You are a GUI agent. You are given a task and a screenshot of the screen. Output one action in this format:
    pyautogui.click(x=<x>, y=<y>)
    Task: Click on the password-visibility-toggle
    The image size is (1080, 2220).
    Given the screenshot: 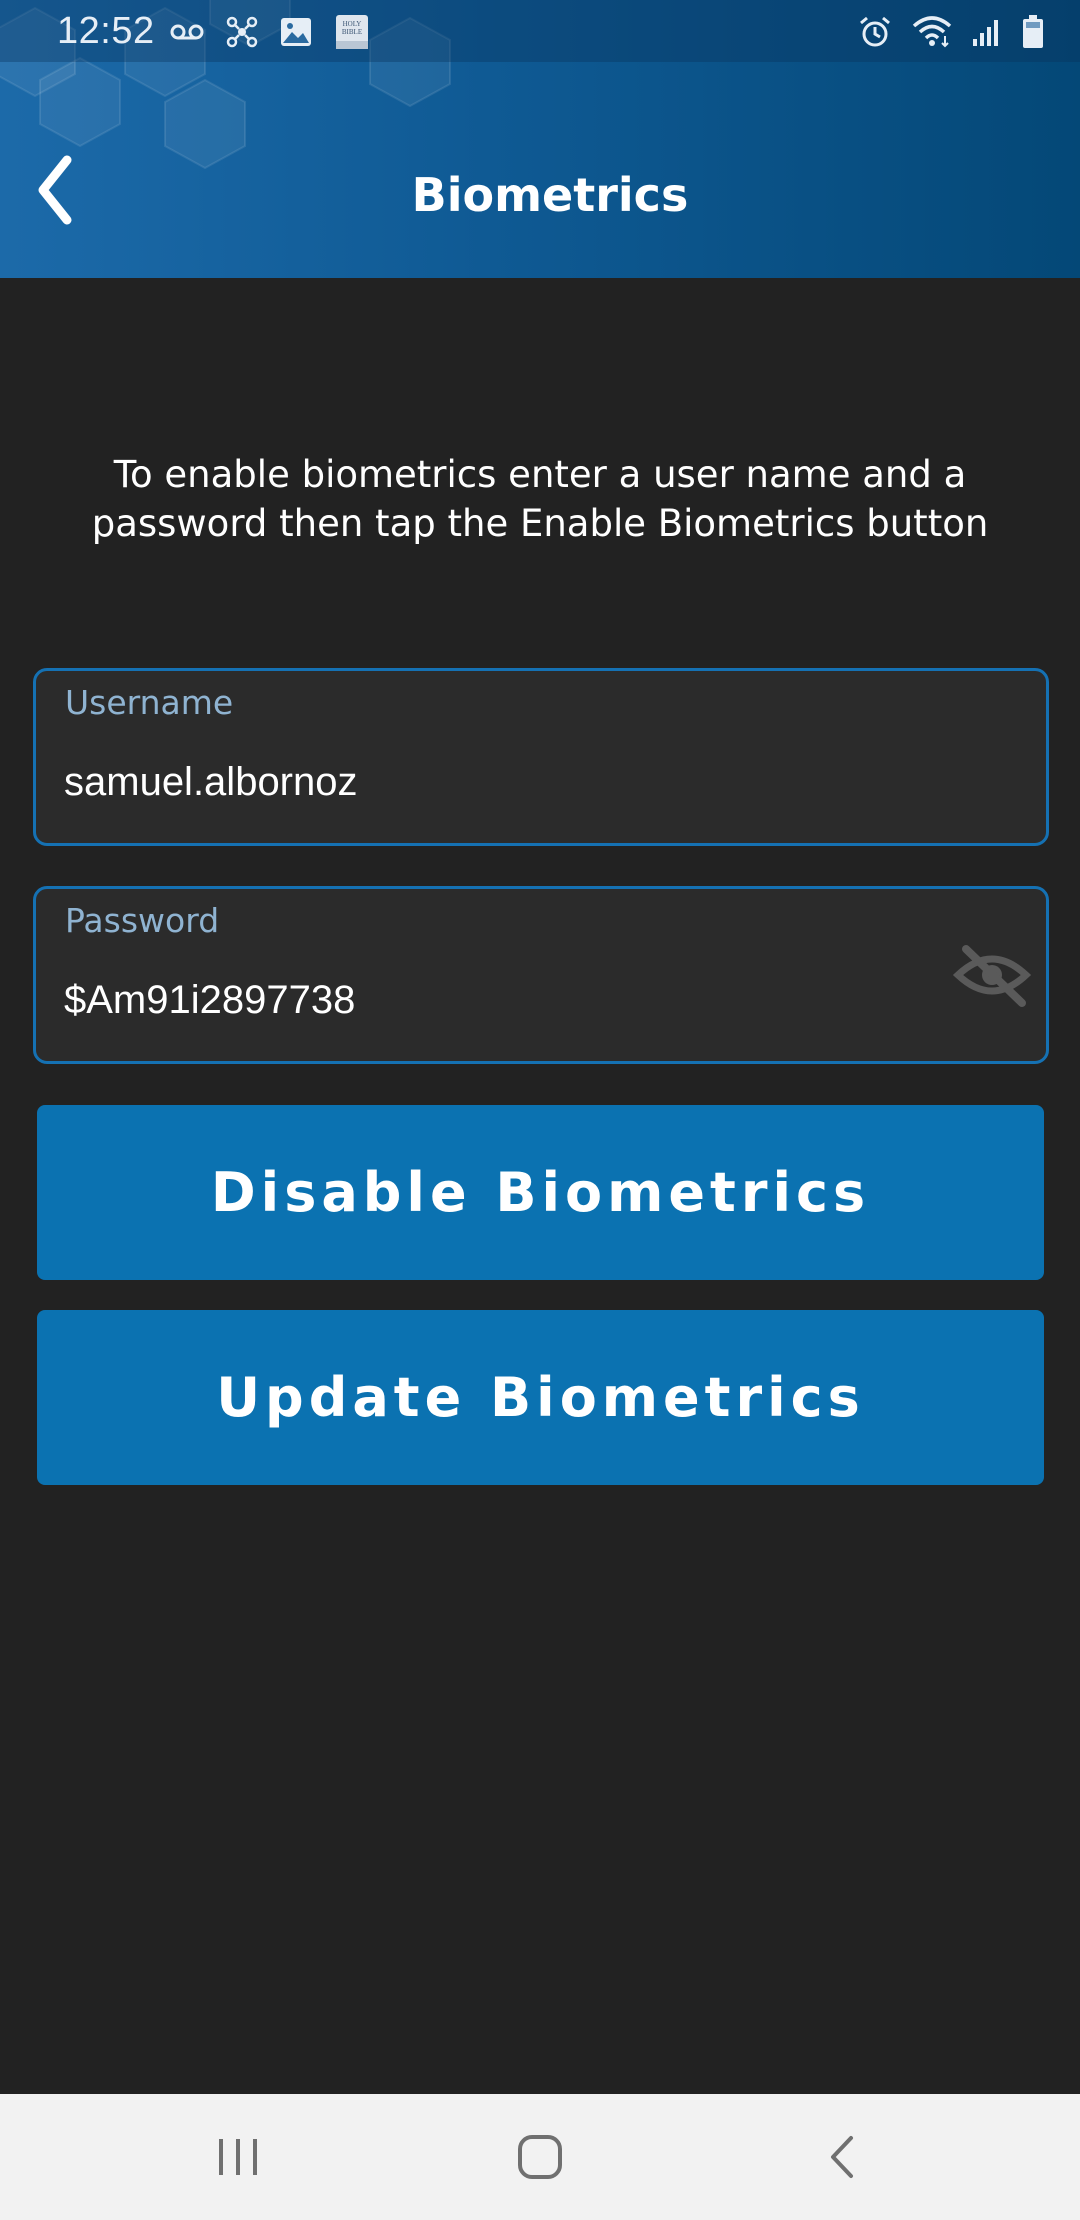 What is the action you would take?
    pyautogui.click(x=992, y=975)
    